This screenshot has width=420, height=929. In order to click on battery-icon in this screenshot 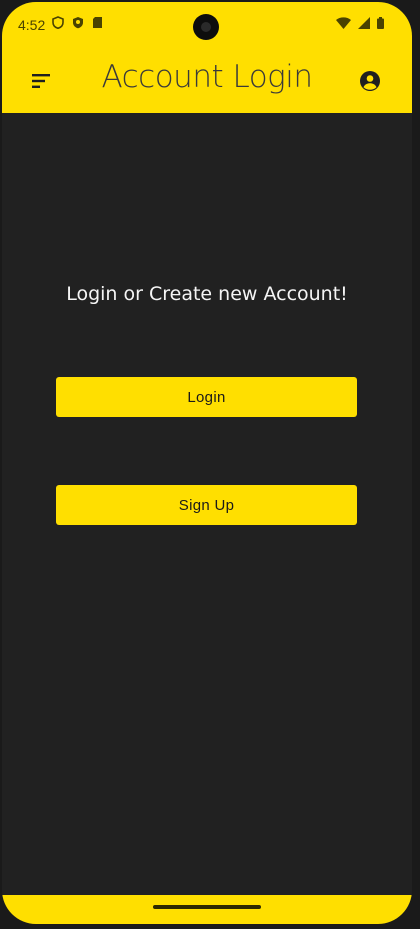, I will do `click(380, 23)`.